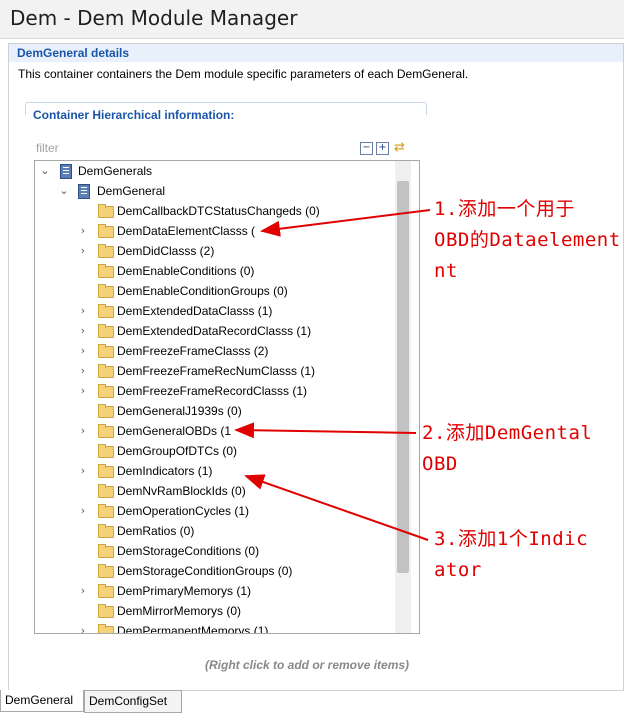 The width and height of the screenshot is (624, 714). I want to click on annotation-arrows, so click(332, 375).